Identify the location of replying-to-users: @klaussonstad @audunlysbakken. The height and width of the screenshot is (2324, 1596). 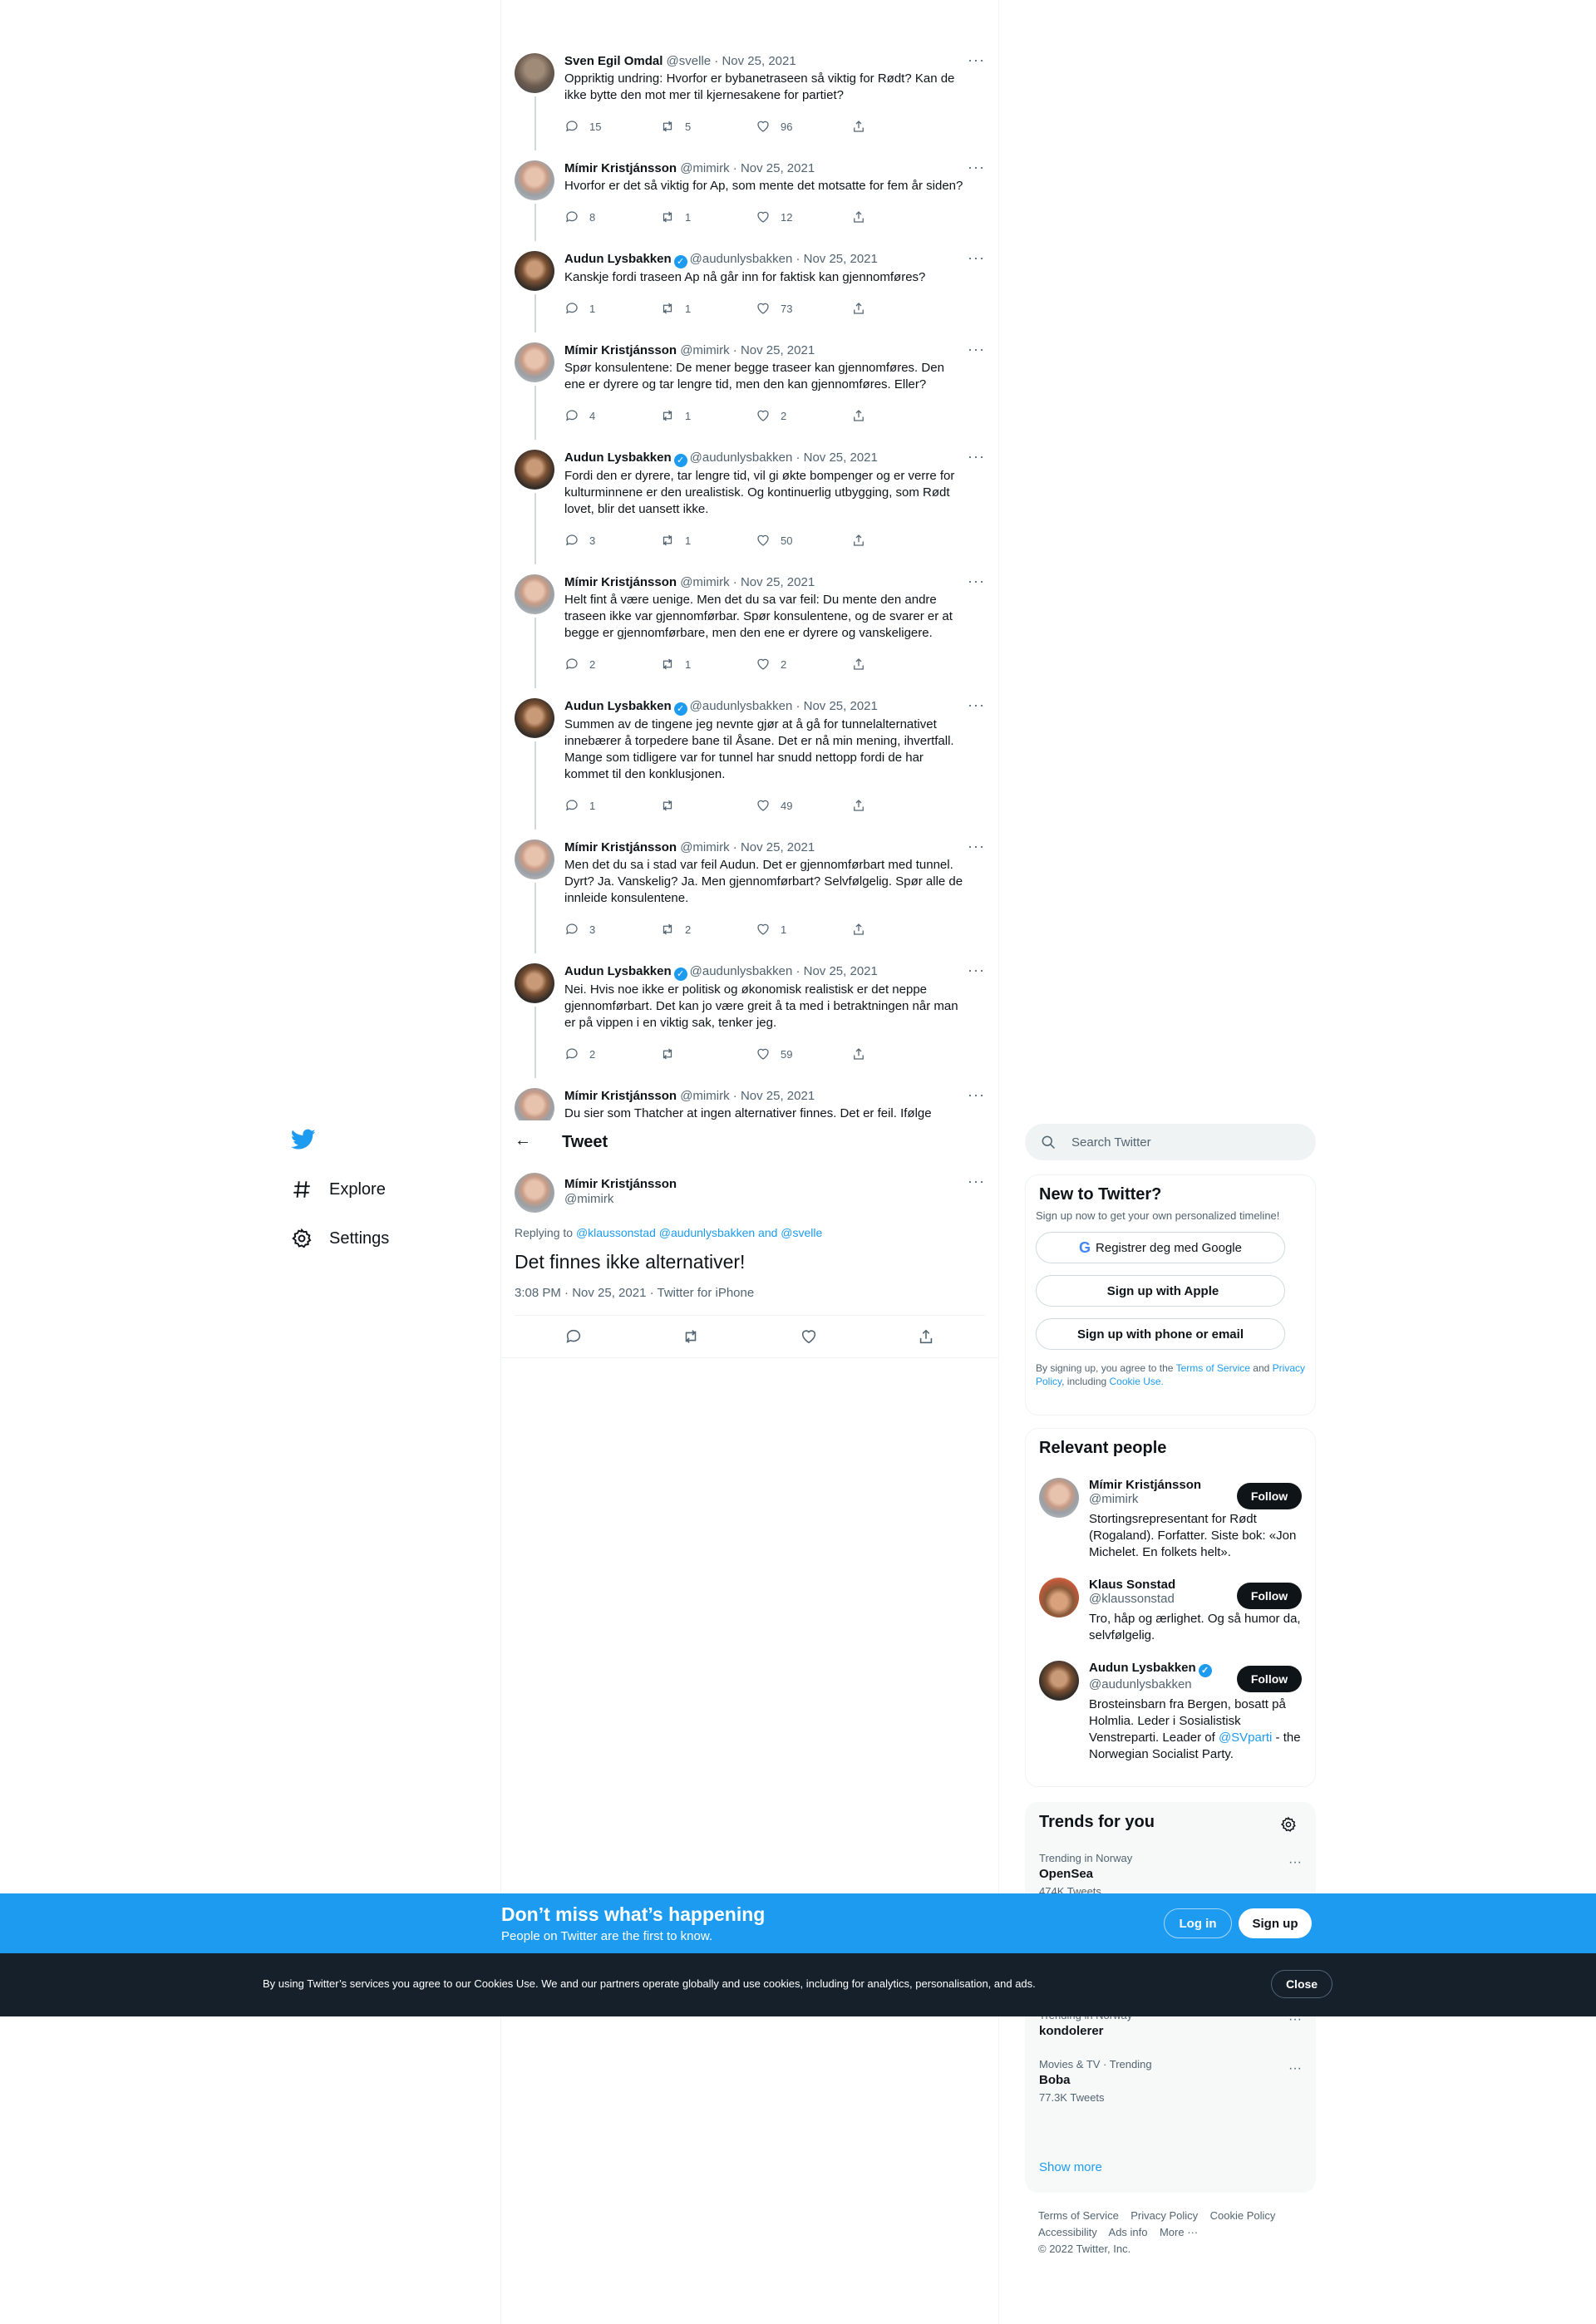
(665, 1232).